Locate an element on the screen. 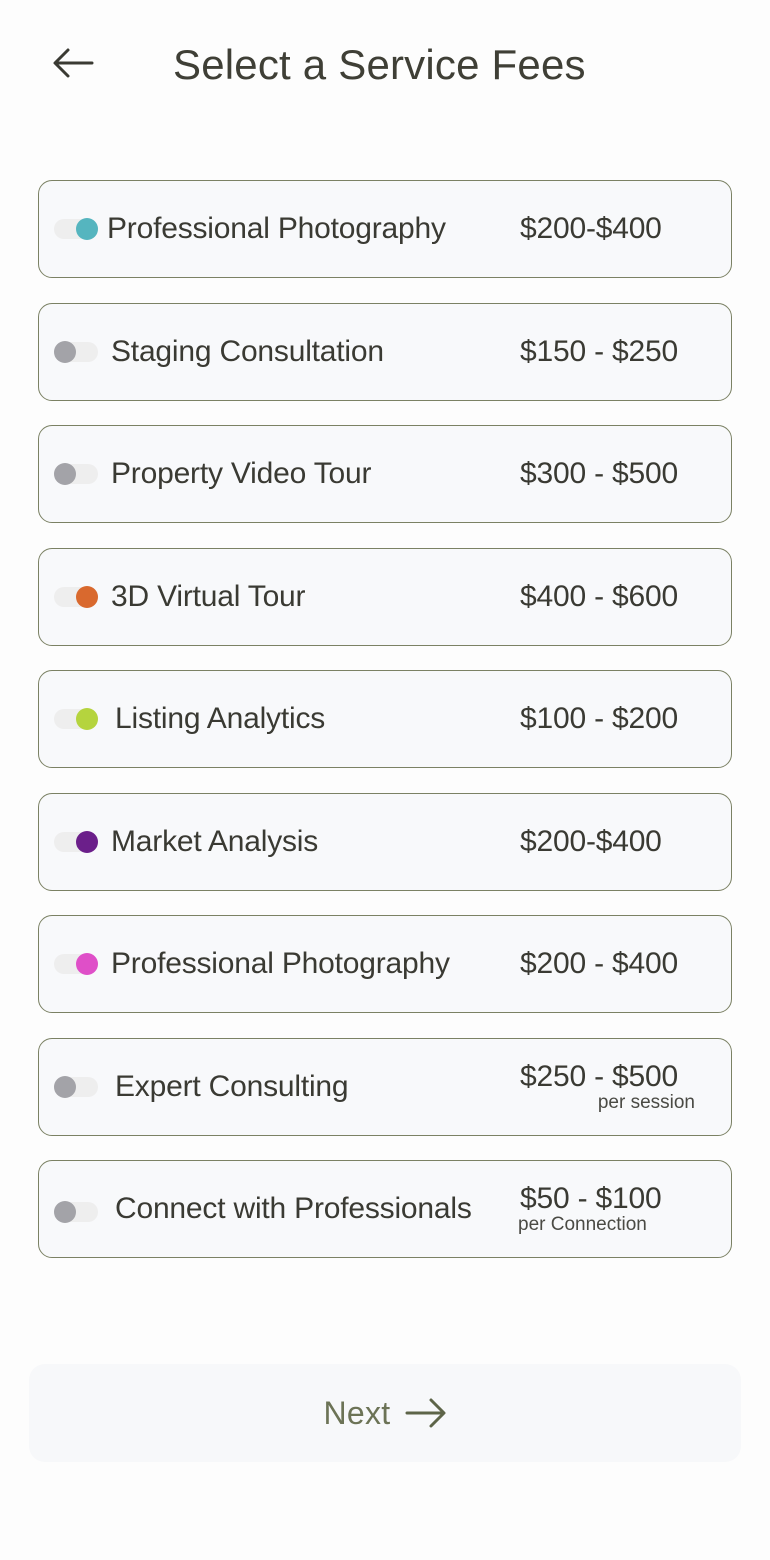 This screenshot has width=770, height=1560. service-name: Listing Analytics is located at coordinates (220, 718).